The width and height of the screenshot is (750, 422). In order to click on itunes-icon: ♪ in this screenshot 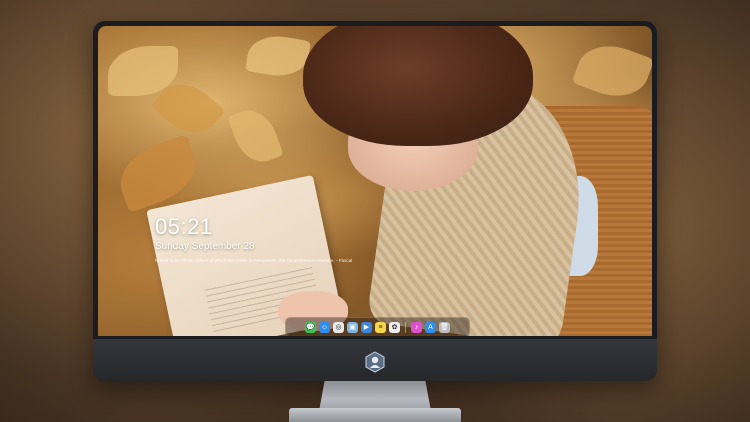, I will do `click(416, 327)`.